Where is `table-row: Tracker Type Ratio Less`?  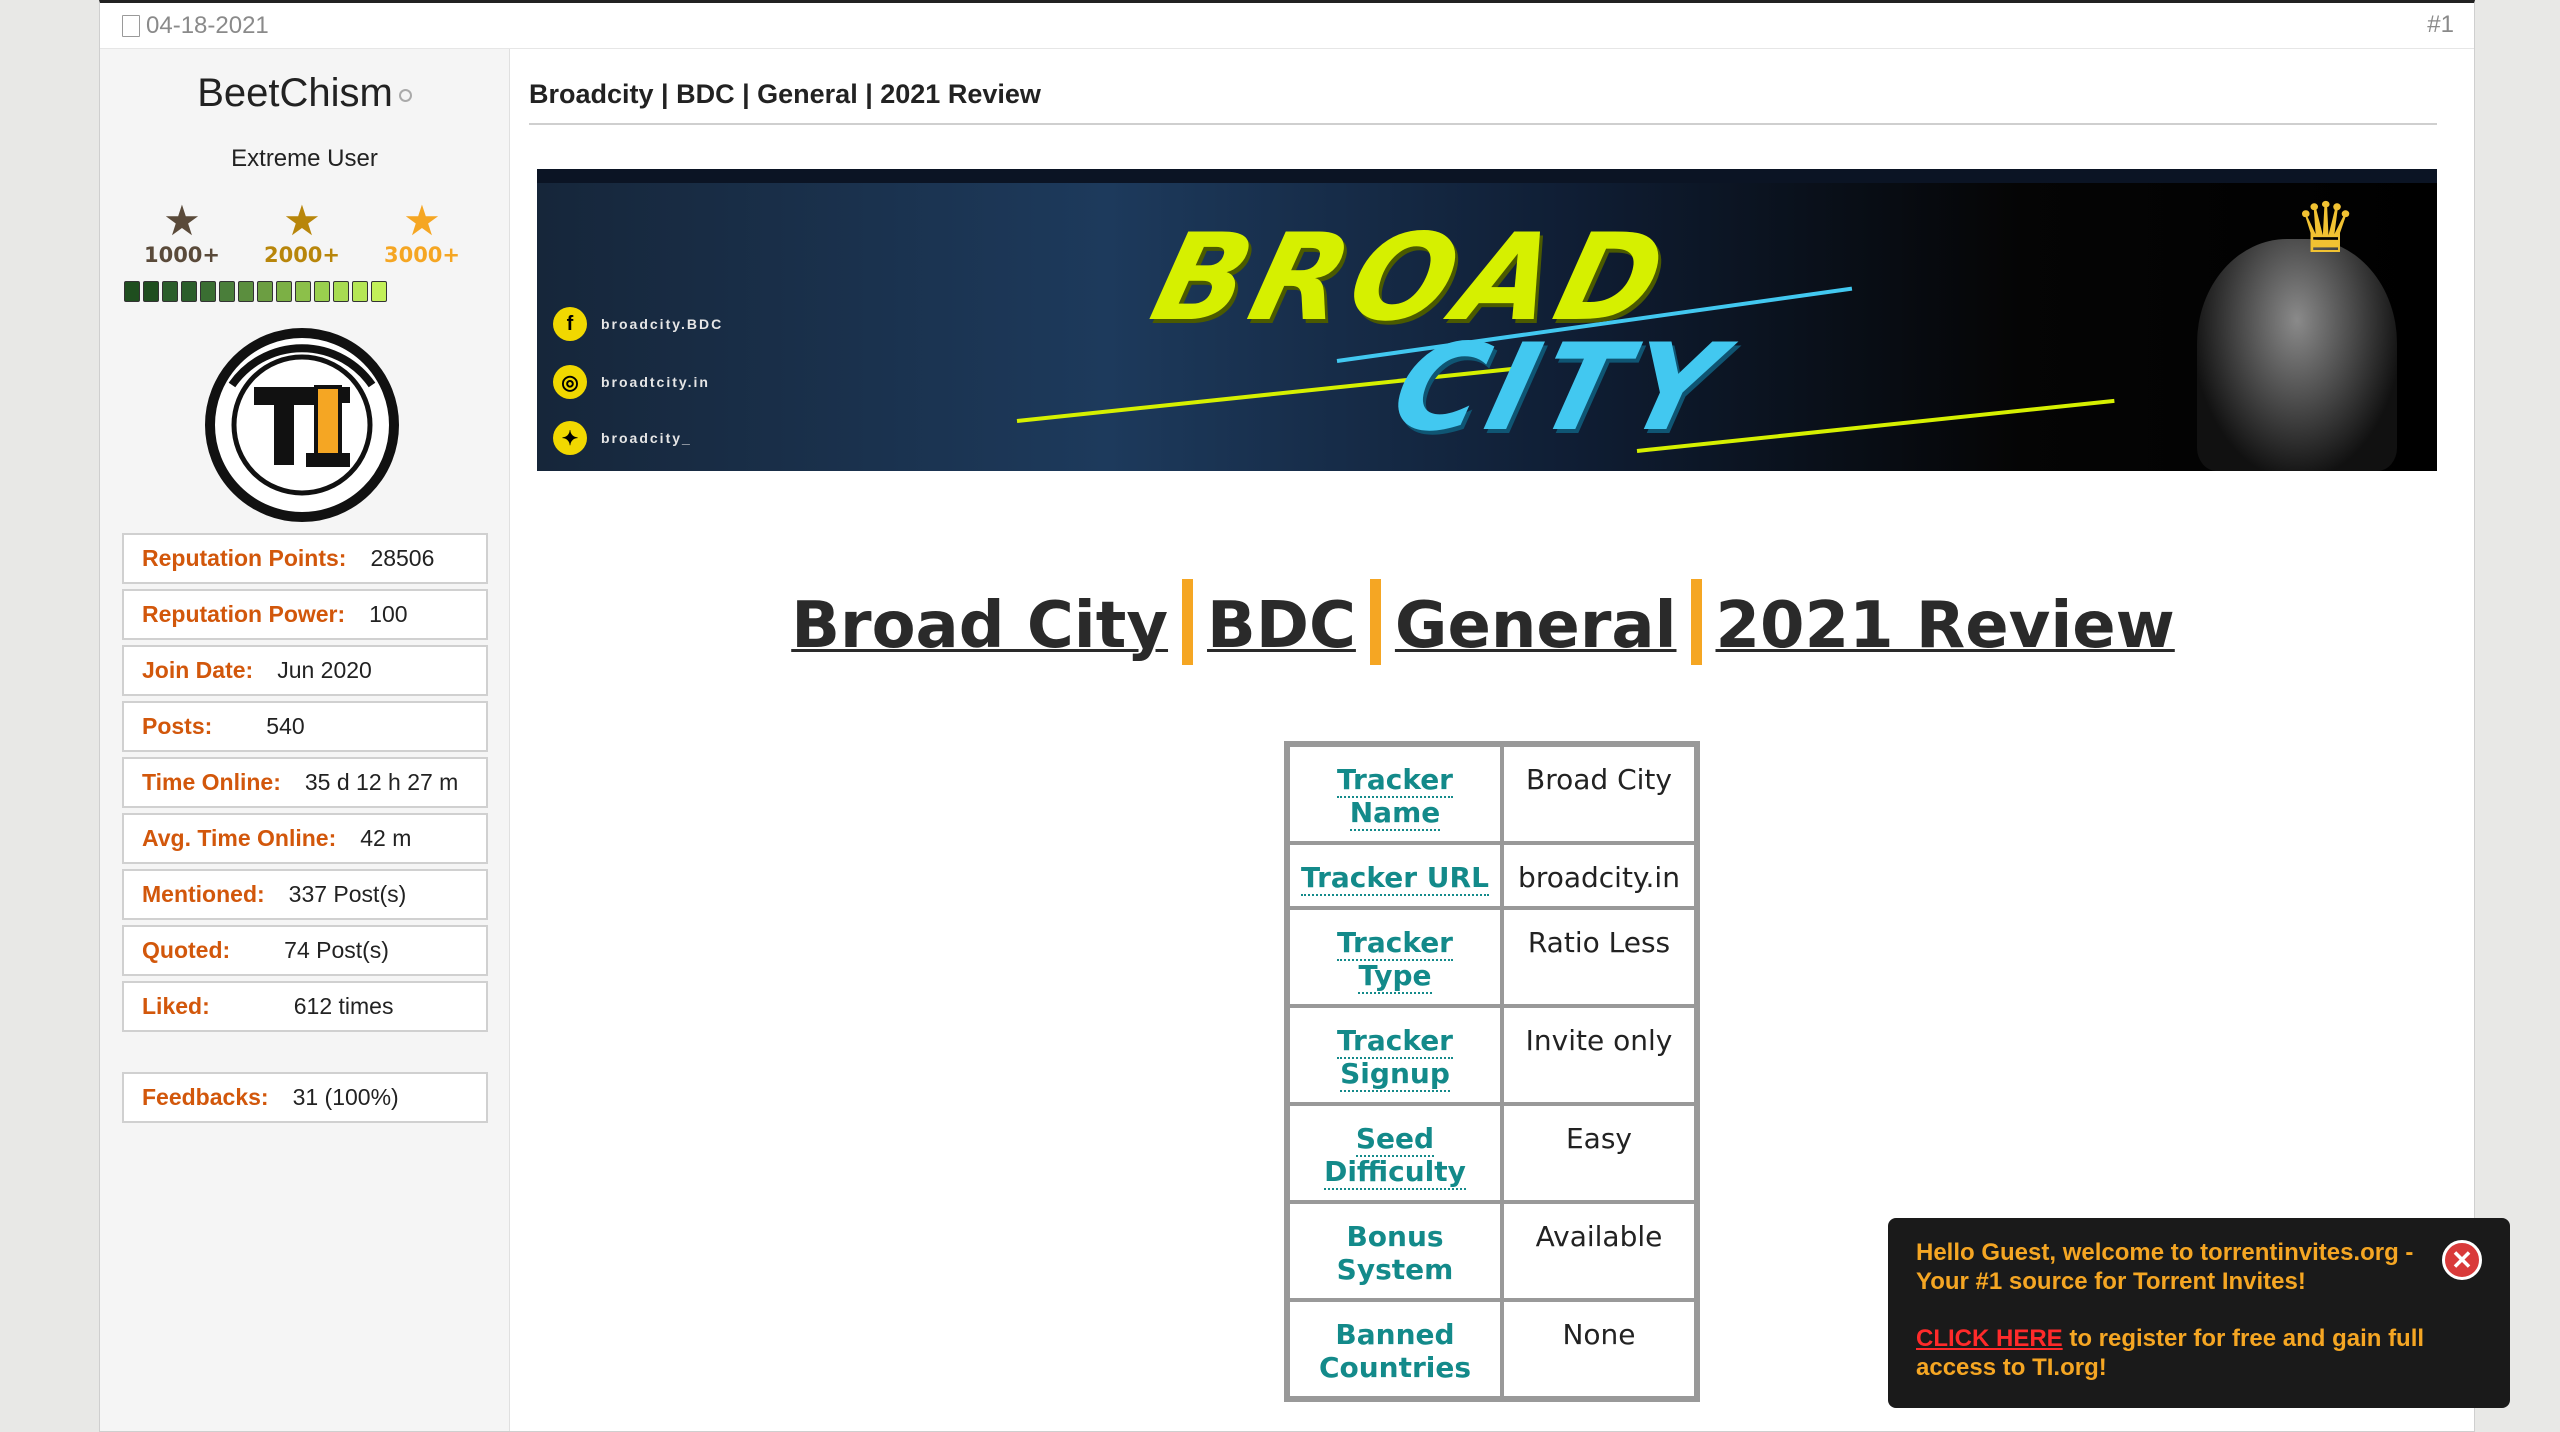
table-row: Tracker Type Ratio Less is located at coordinates (1492, 957).